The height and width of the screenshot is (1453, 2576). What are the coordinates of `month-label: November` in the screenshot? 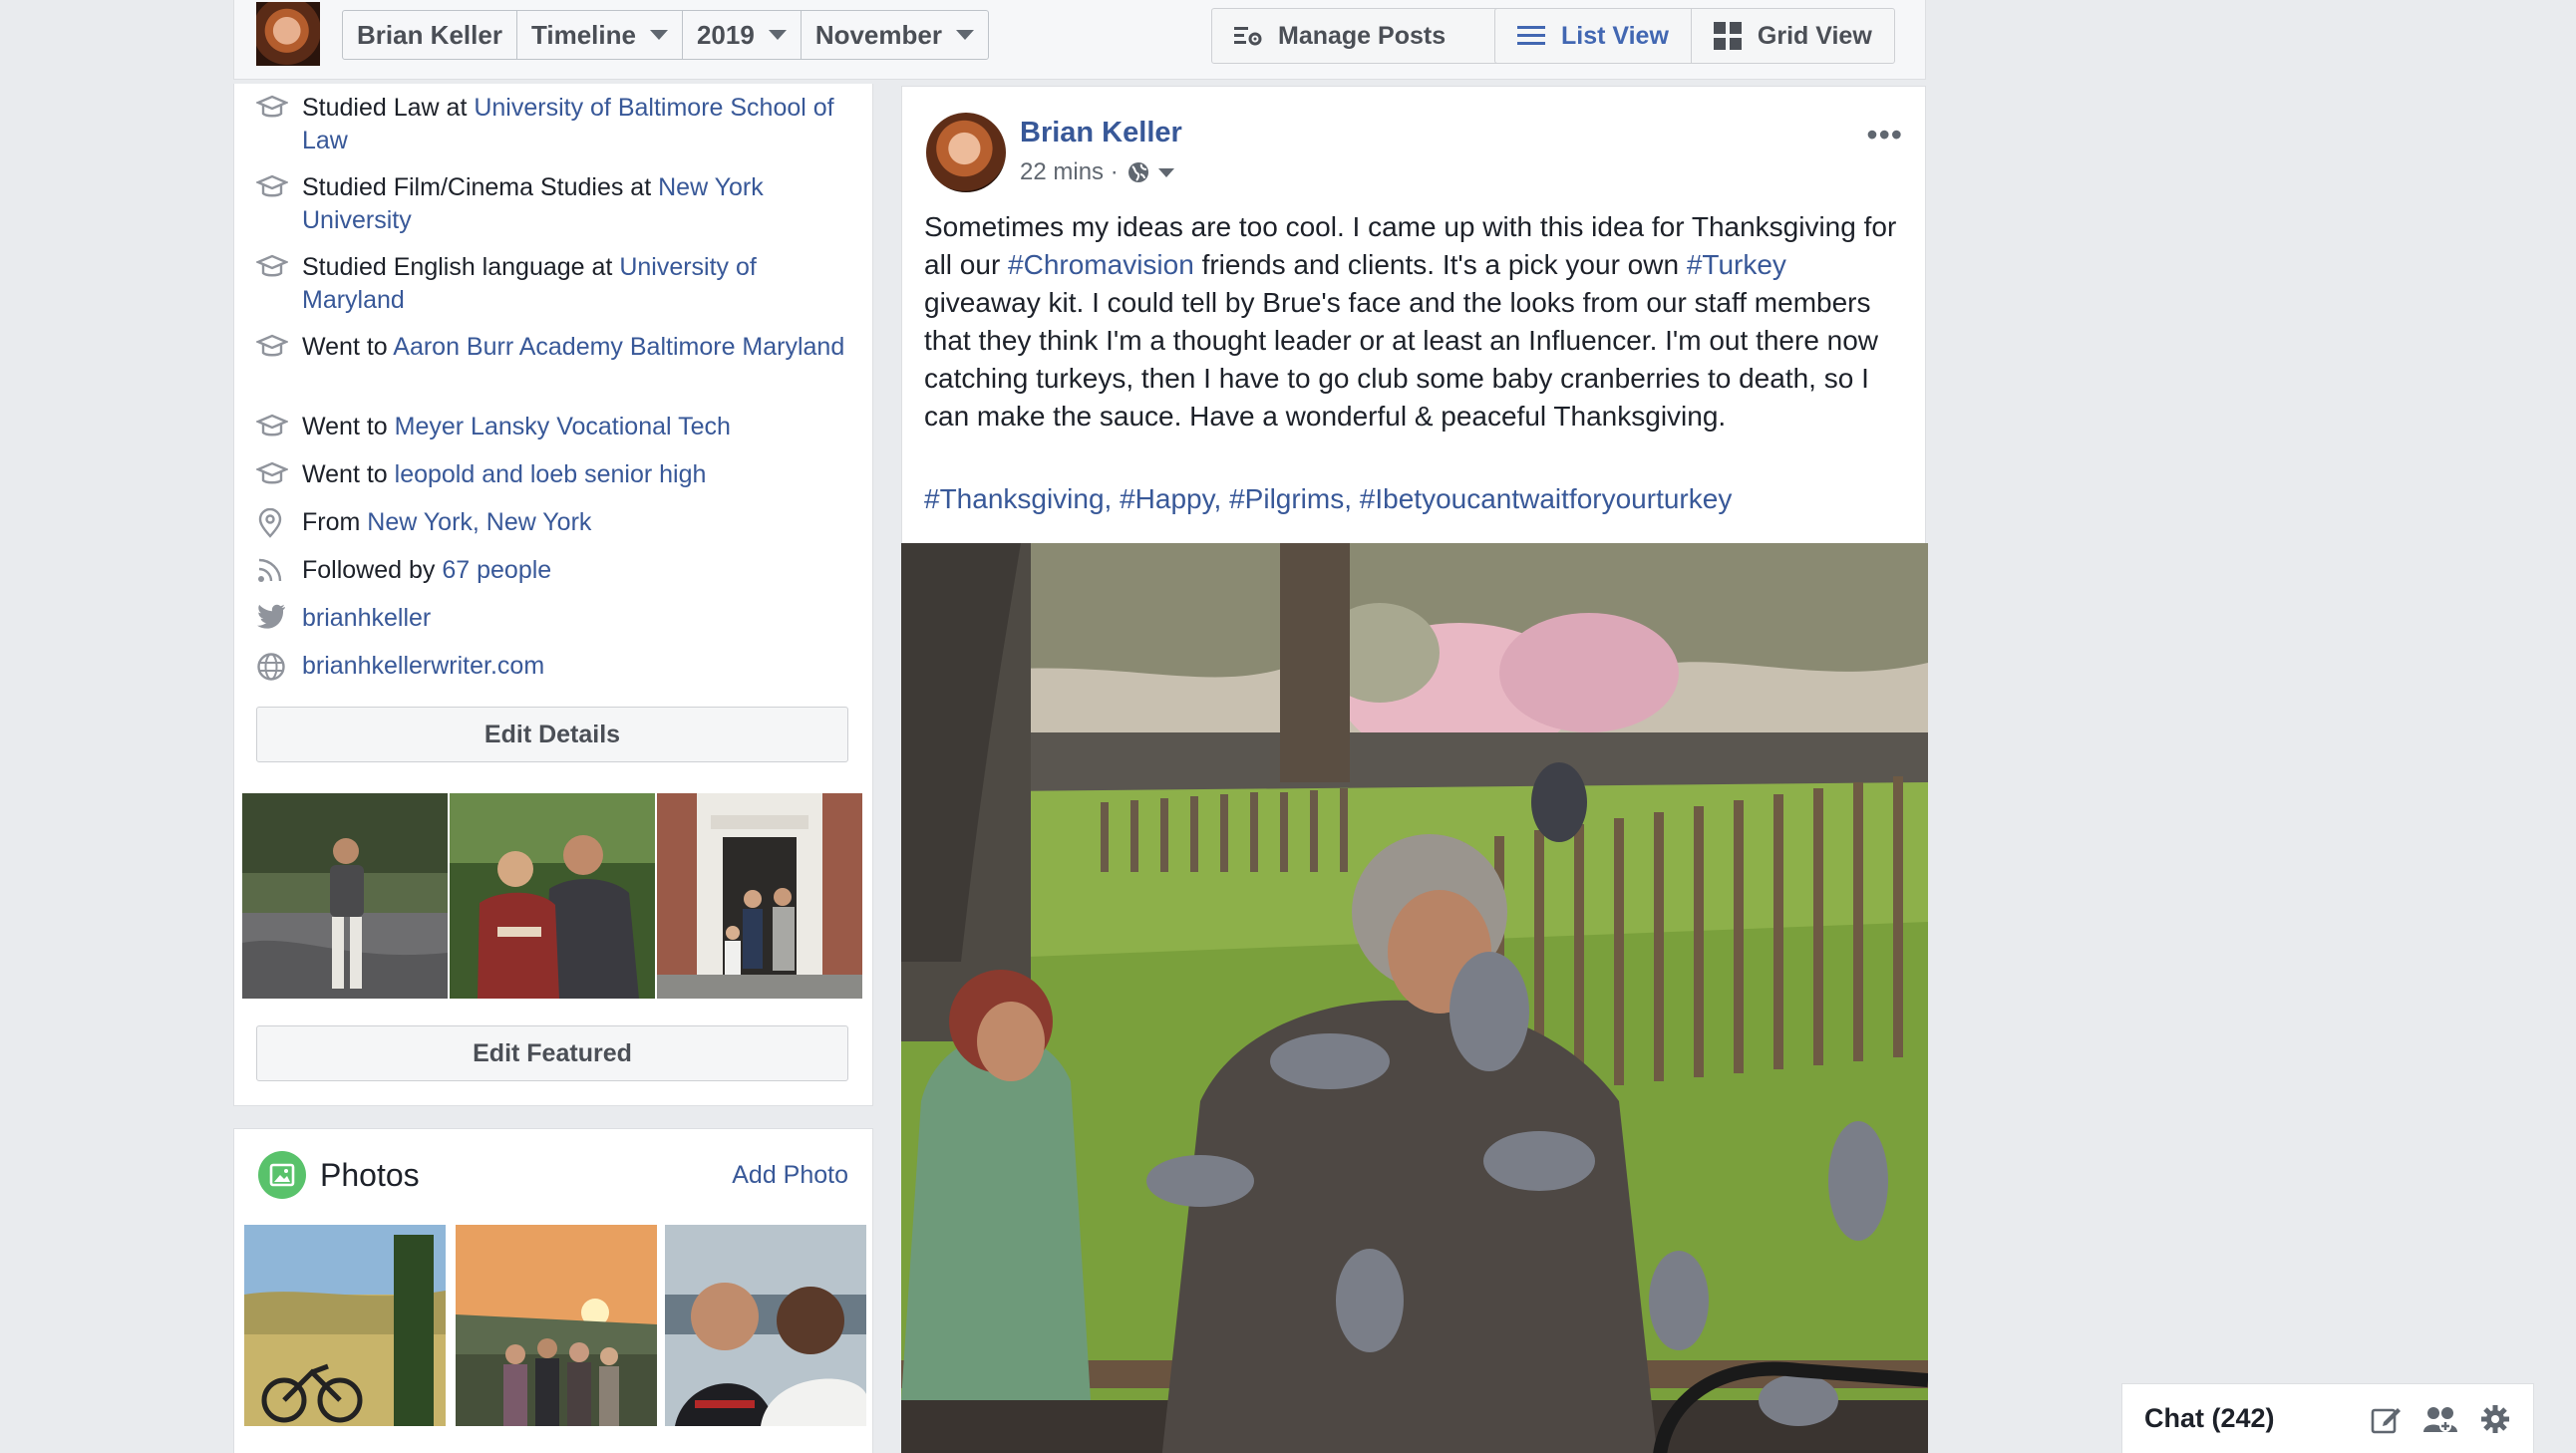 It's located at (878, 34).